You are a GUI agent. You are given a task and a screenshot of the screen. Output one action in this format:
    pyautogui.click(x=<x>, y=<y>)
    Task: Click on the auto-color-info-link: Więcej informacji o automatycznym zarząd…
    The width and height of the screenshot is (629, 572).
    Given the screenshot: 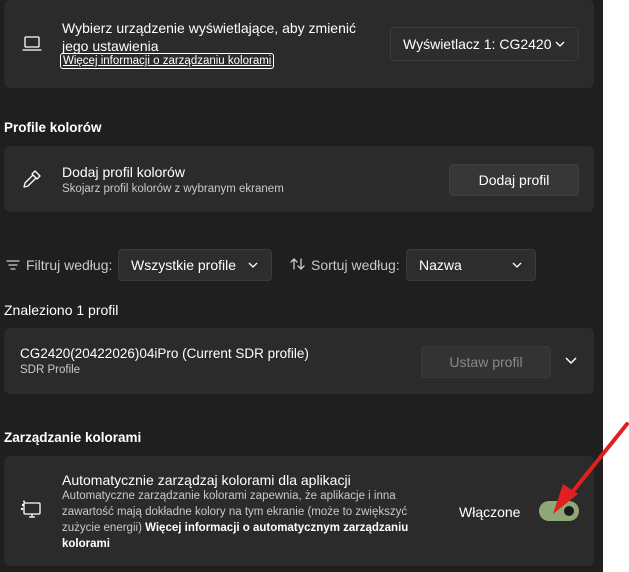 What is the action you would take?
    pyautogui.click(x=276, y=528)
    